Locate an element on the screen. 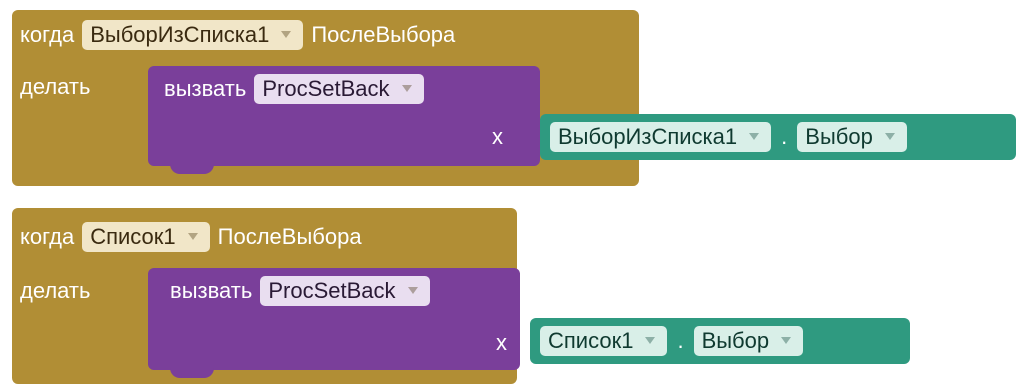 The width and height of the screenshot is (1022, 385). getter-component-label: Список1 is located at coordinates (591, 340).